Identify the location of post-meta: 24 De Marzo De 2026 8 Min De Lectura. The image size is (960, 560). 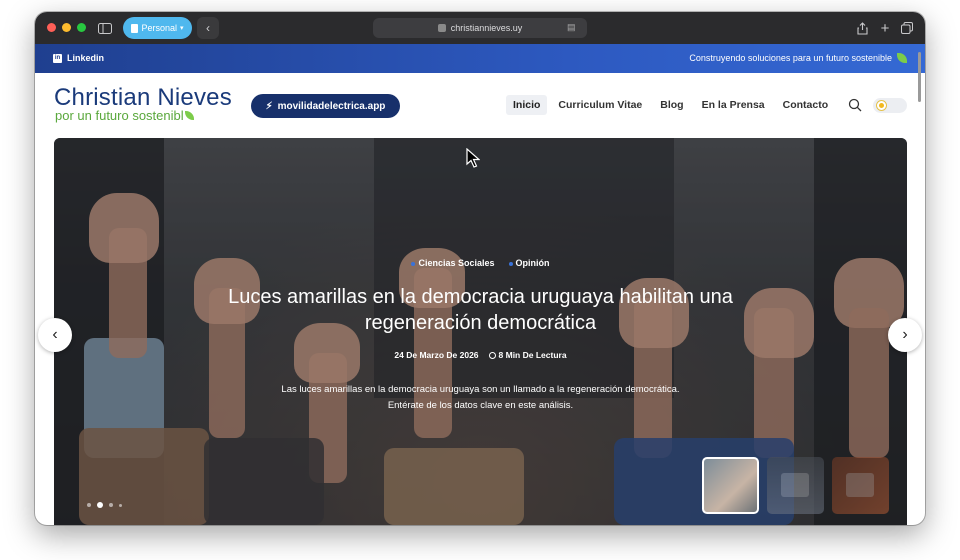
(480, 355).